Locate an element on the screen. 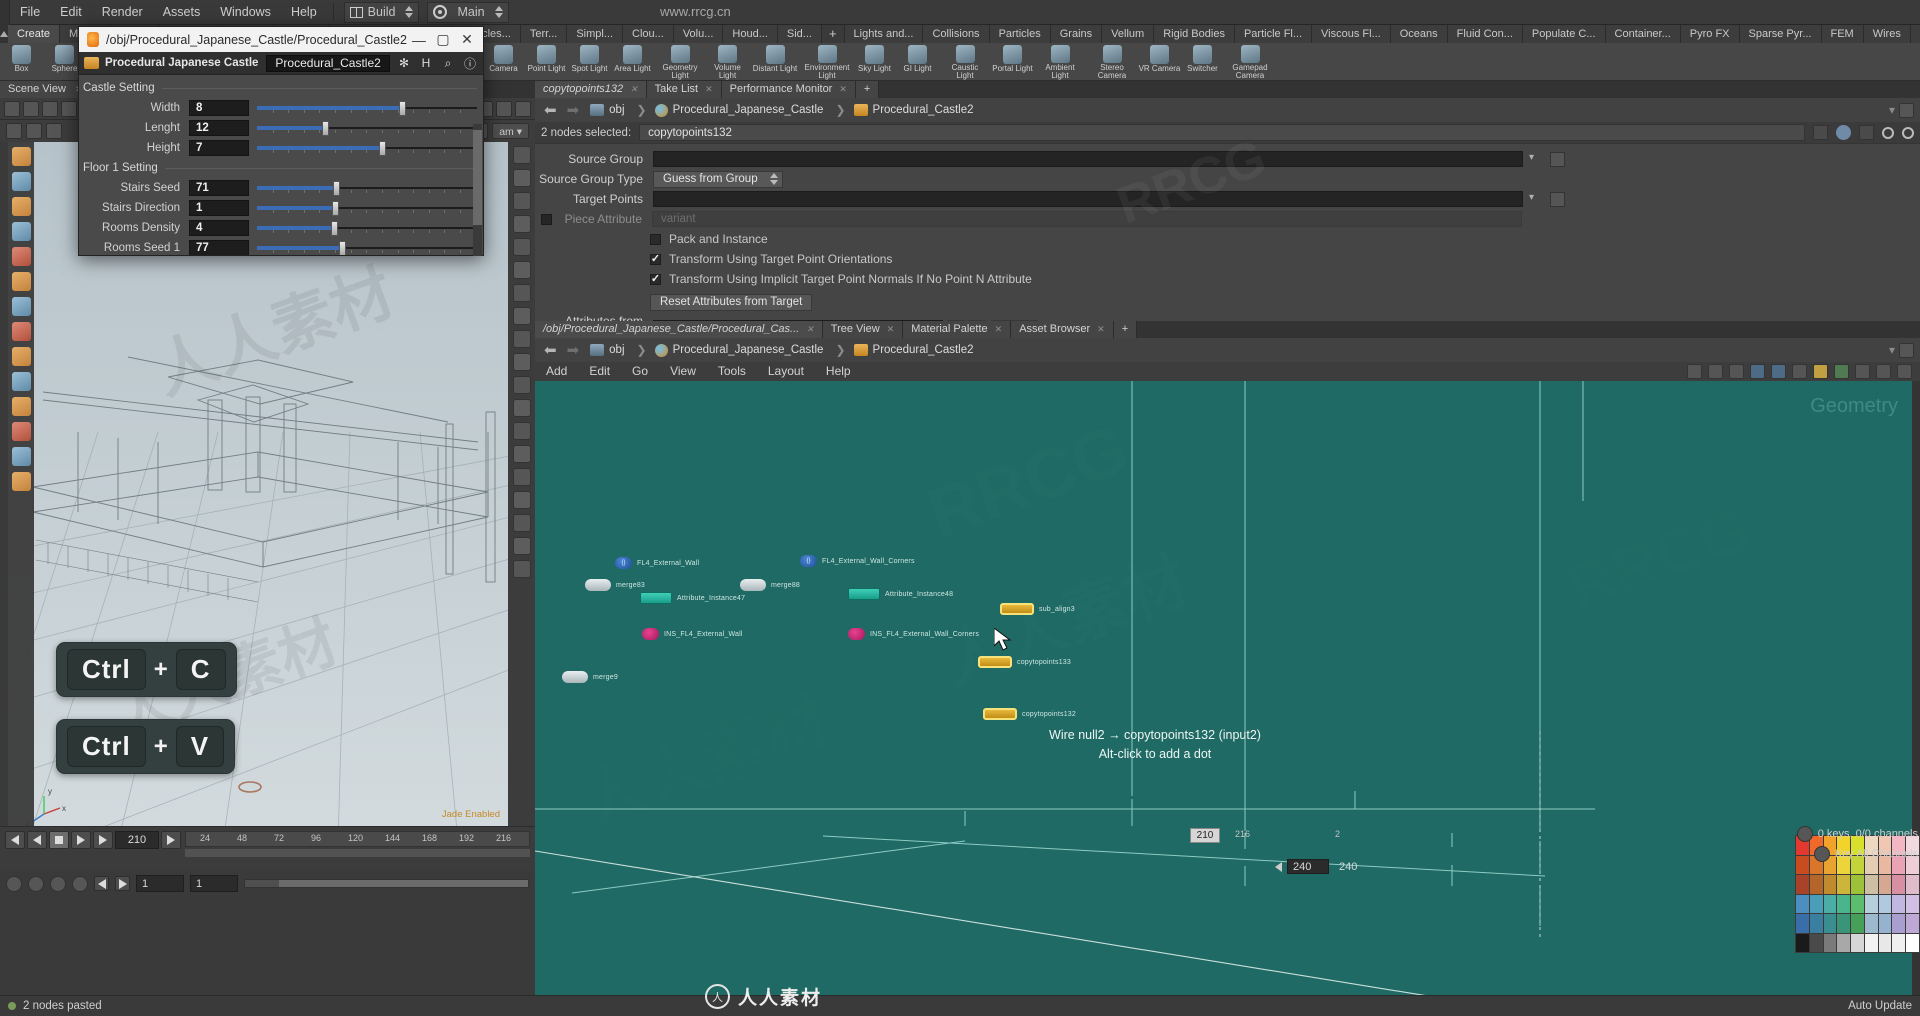 The image size is (1920, 1016). breadcrumb-castle2: Procedural_Castle2 is located at coordinates (916, 110).